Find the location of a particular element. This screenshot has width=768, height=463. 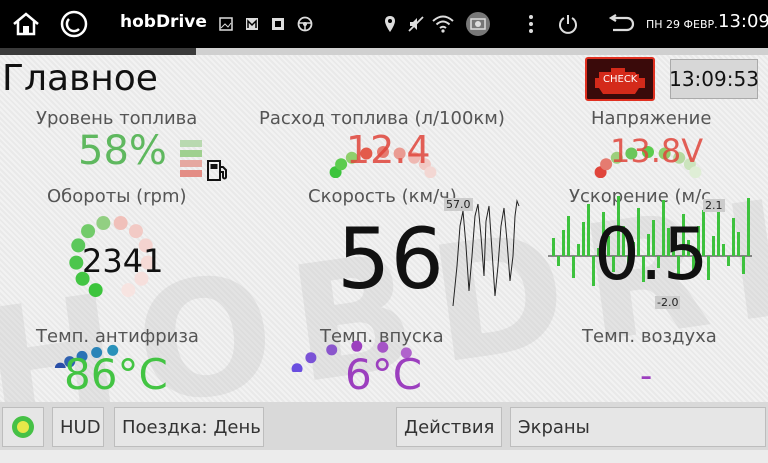

status-time: 13:09 is located at coordinates (743, 21).